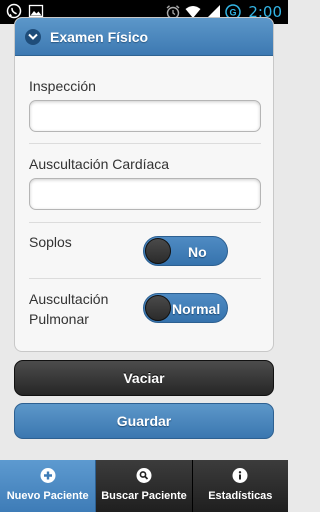 The image size is (320, 512). What do you see at coordinates (240, 475) in the screenshot?
I see `info-icon` at bounding box center [240, 475].